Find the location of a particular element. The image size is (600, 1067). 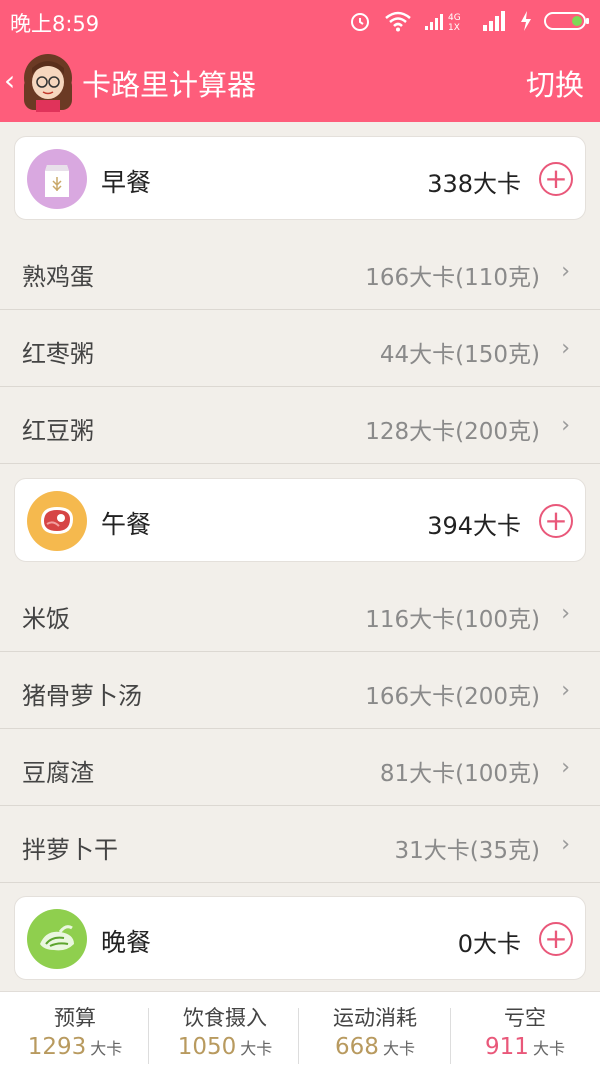

charging-icon is located at coordinates (526, 21).